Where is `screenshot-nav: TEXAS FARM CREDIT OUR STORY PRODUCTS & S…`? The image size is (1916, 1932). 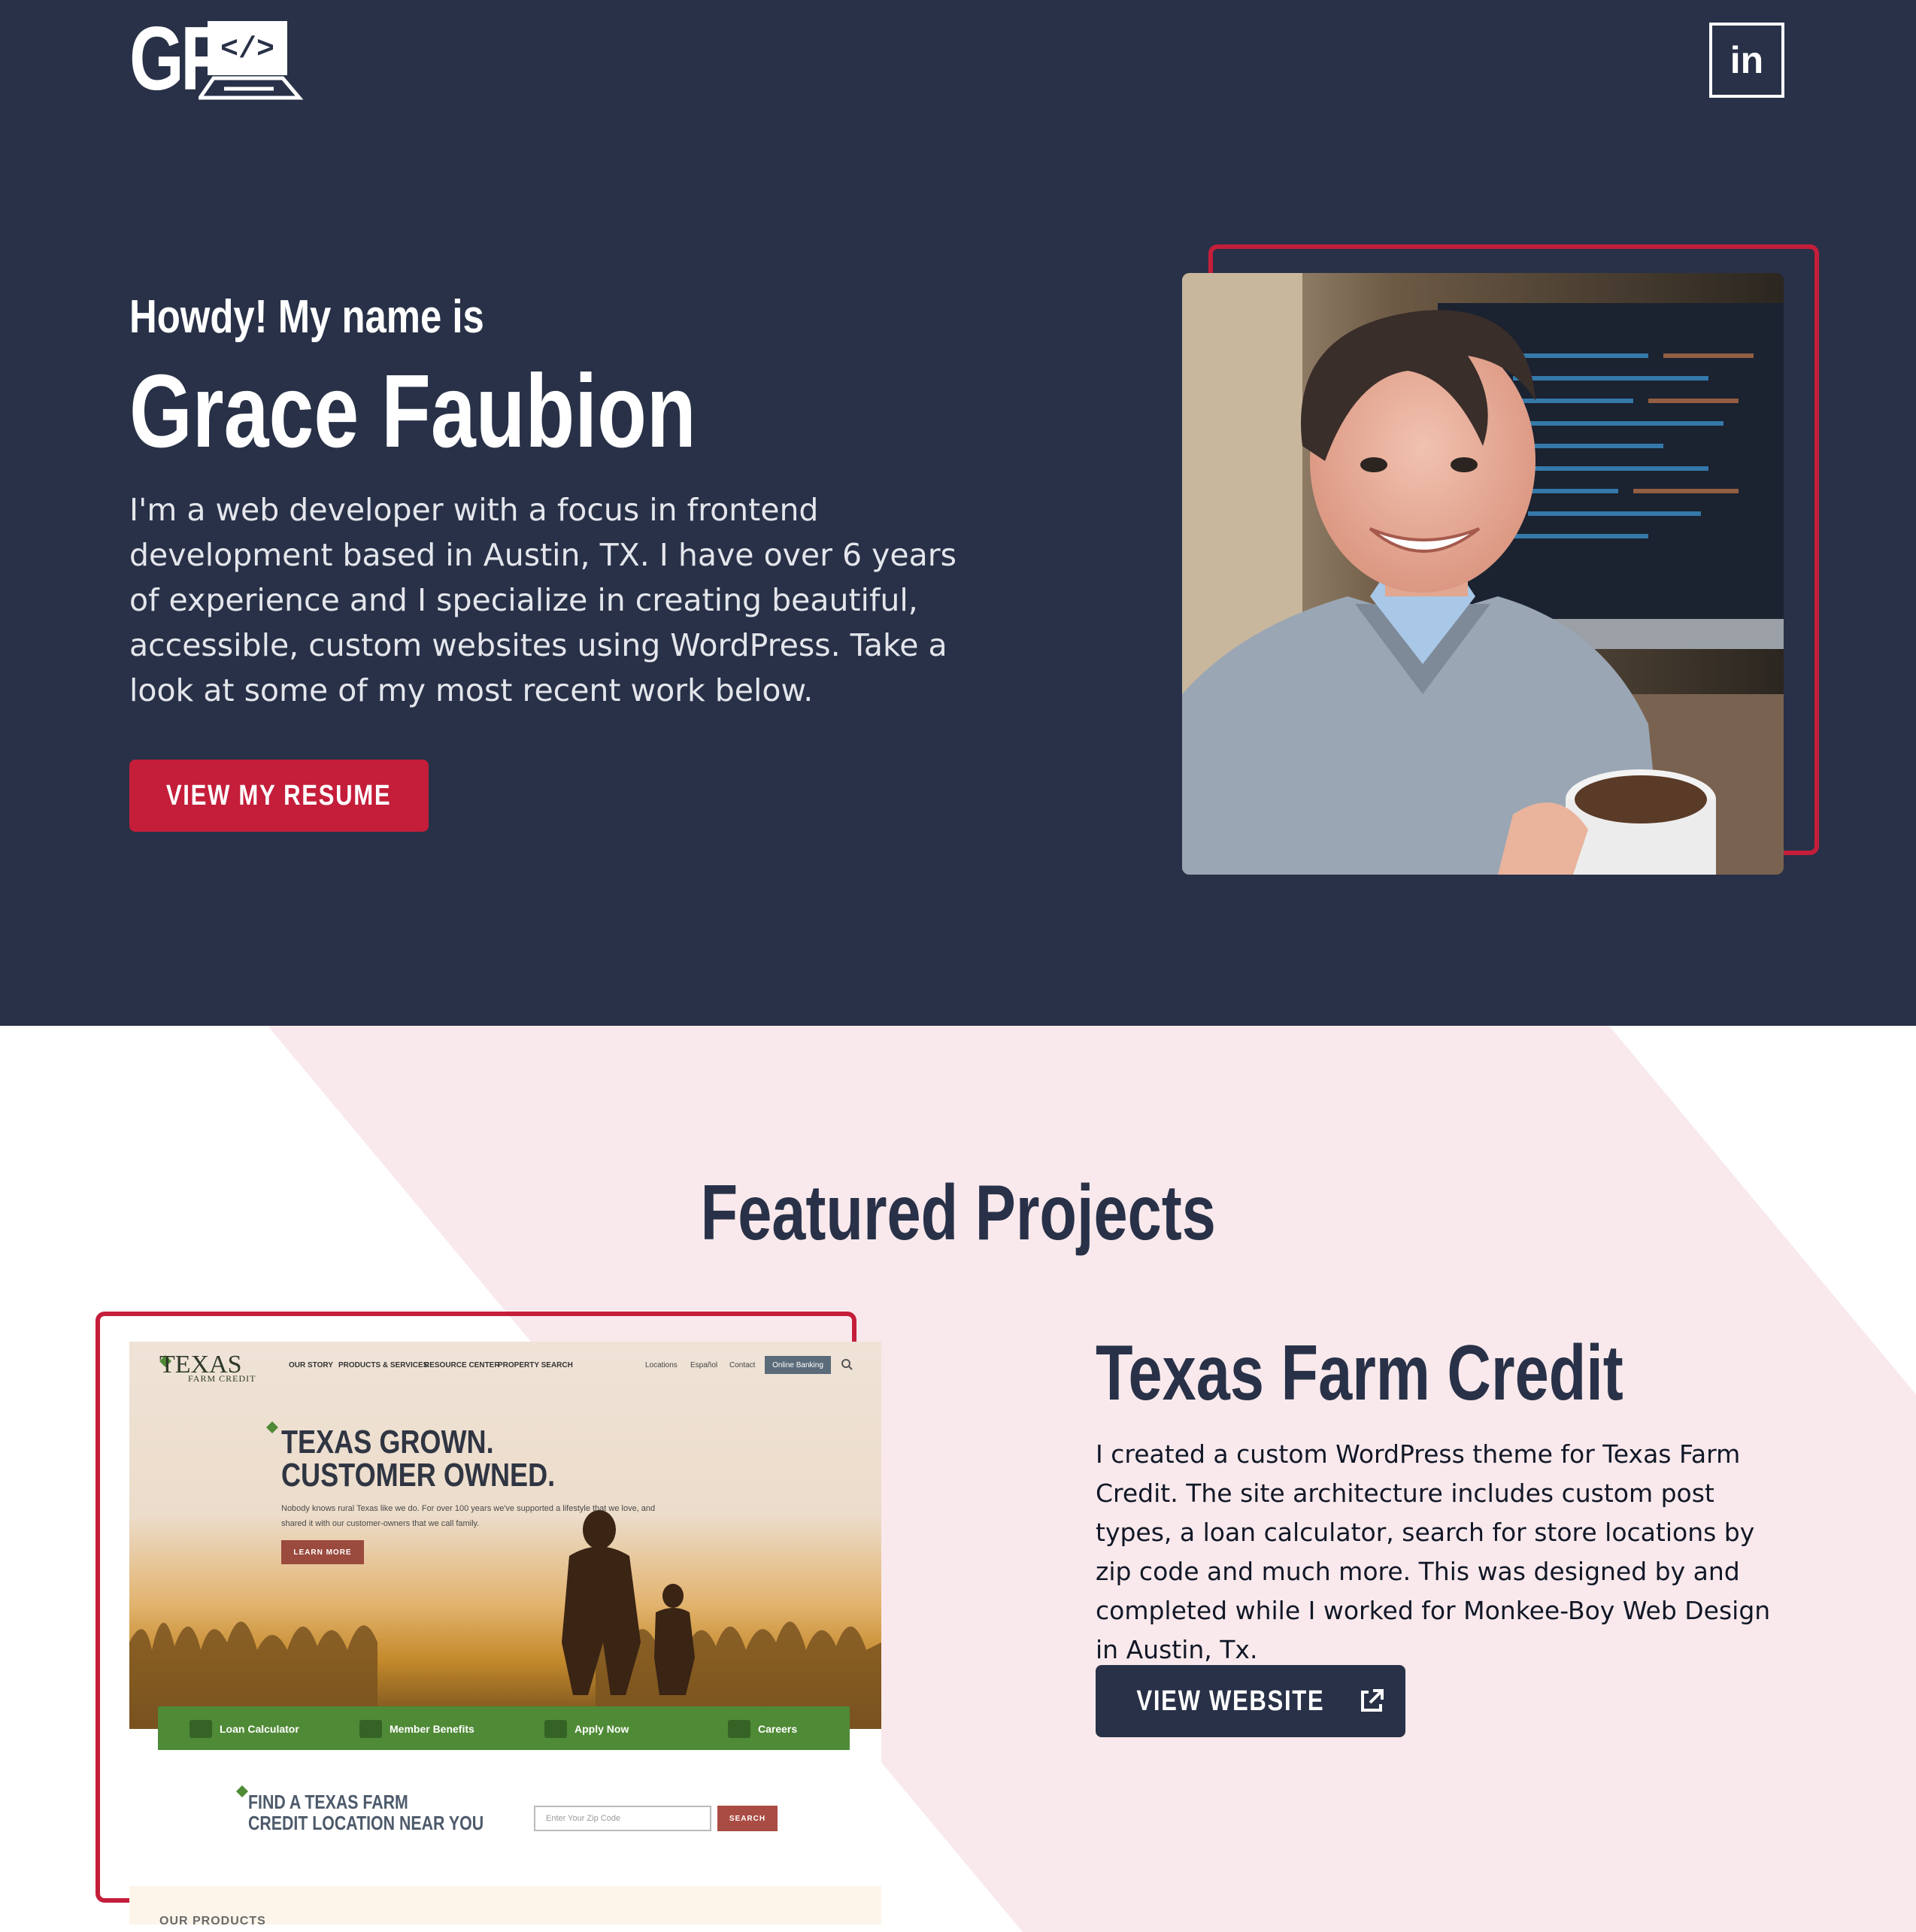 screenshot-nav: TEXAS FARM CREDIT OUR STORY PRODUCTS & S… is located at coordinates (505, 1364).